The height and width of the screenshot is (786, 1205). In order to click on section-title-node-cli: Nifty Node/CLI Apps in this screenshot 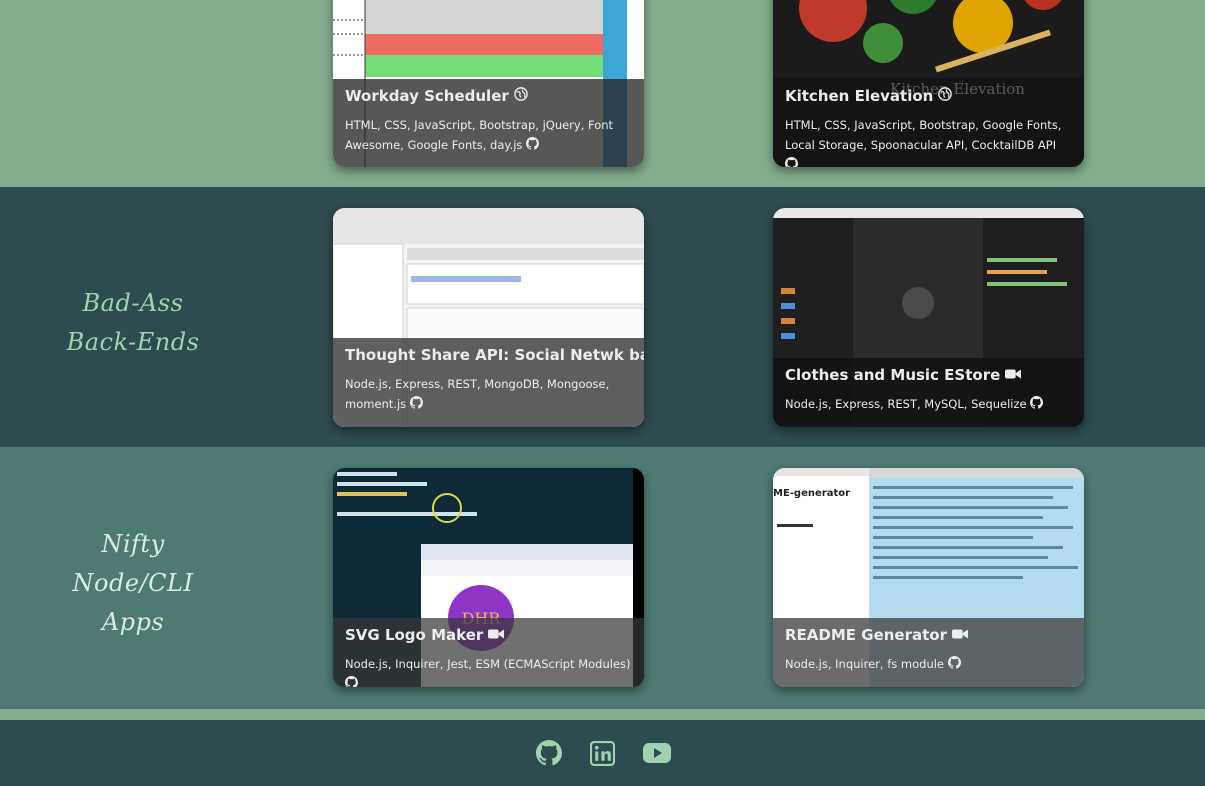, I will do `click(133, 583)`.